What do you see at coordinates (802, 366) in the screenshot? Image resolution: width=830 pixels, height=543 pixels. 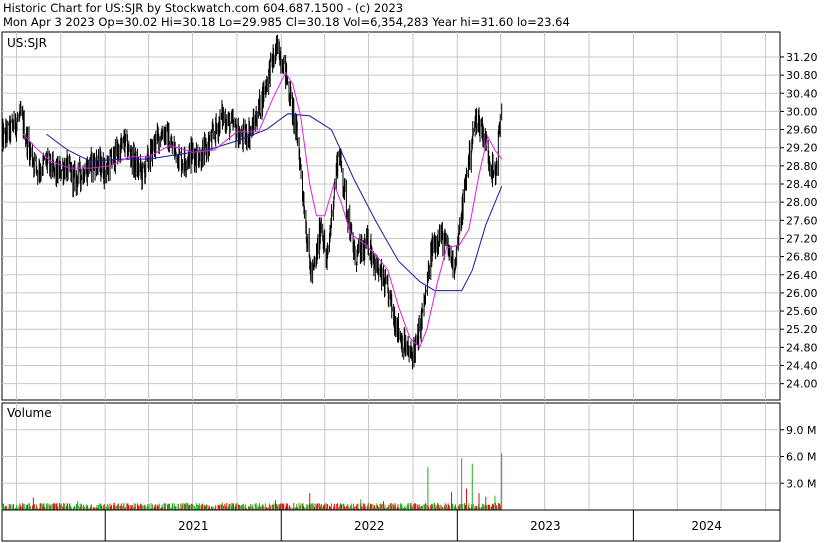 I see `price-tick-label: 24.40` at bounding box center [802, 366].